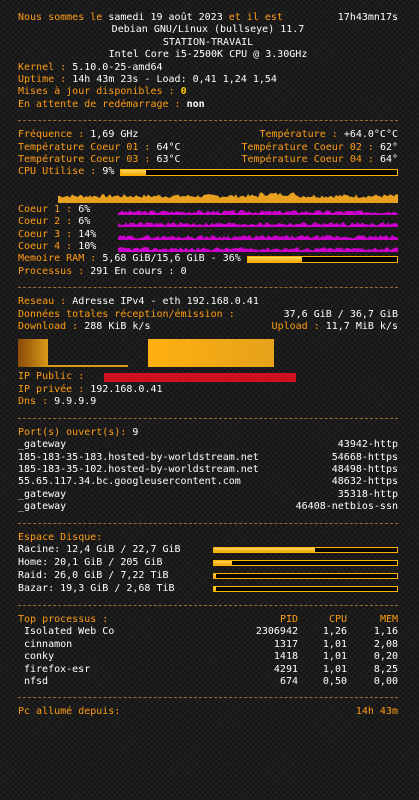  What do you see at coordinates (337, 619) in the screenshot?
I see `col-cpu: CPU` at bounding box center [337, 619].